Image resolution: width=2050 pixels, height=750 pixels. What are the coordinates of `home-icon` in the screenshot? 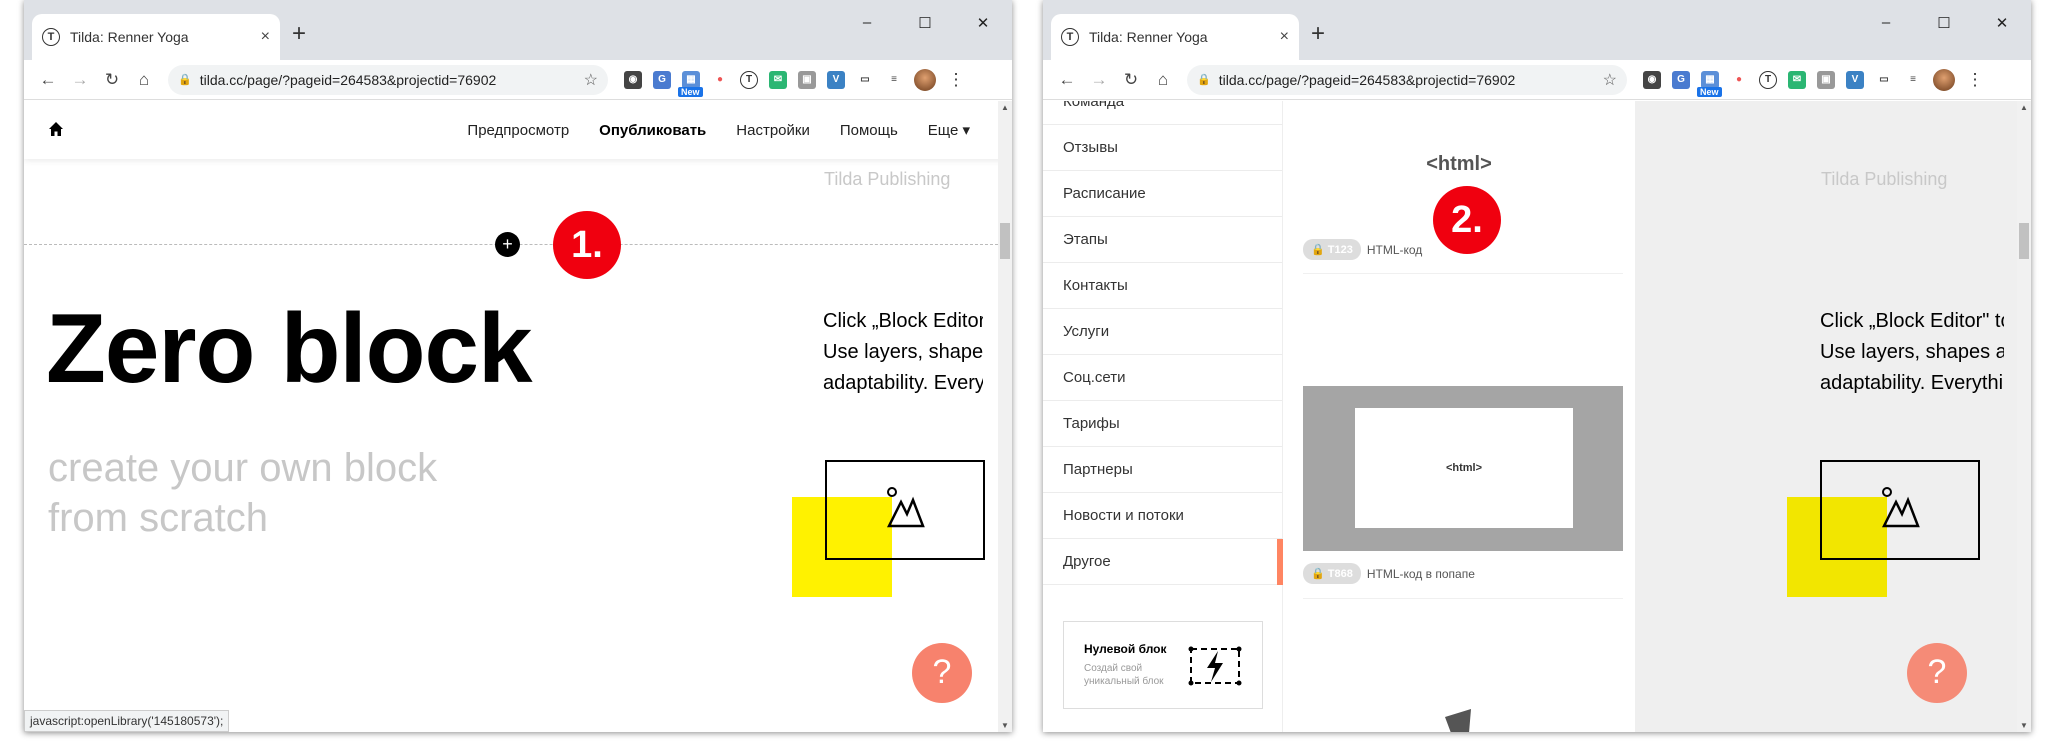 It's located at (56, 129).